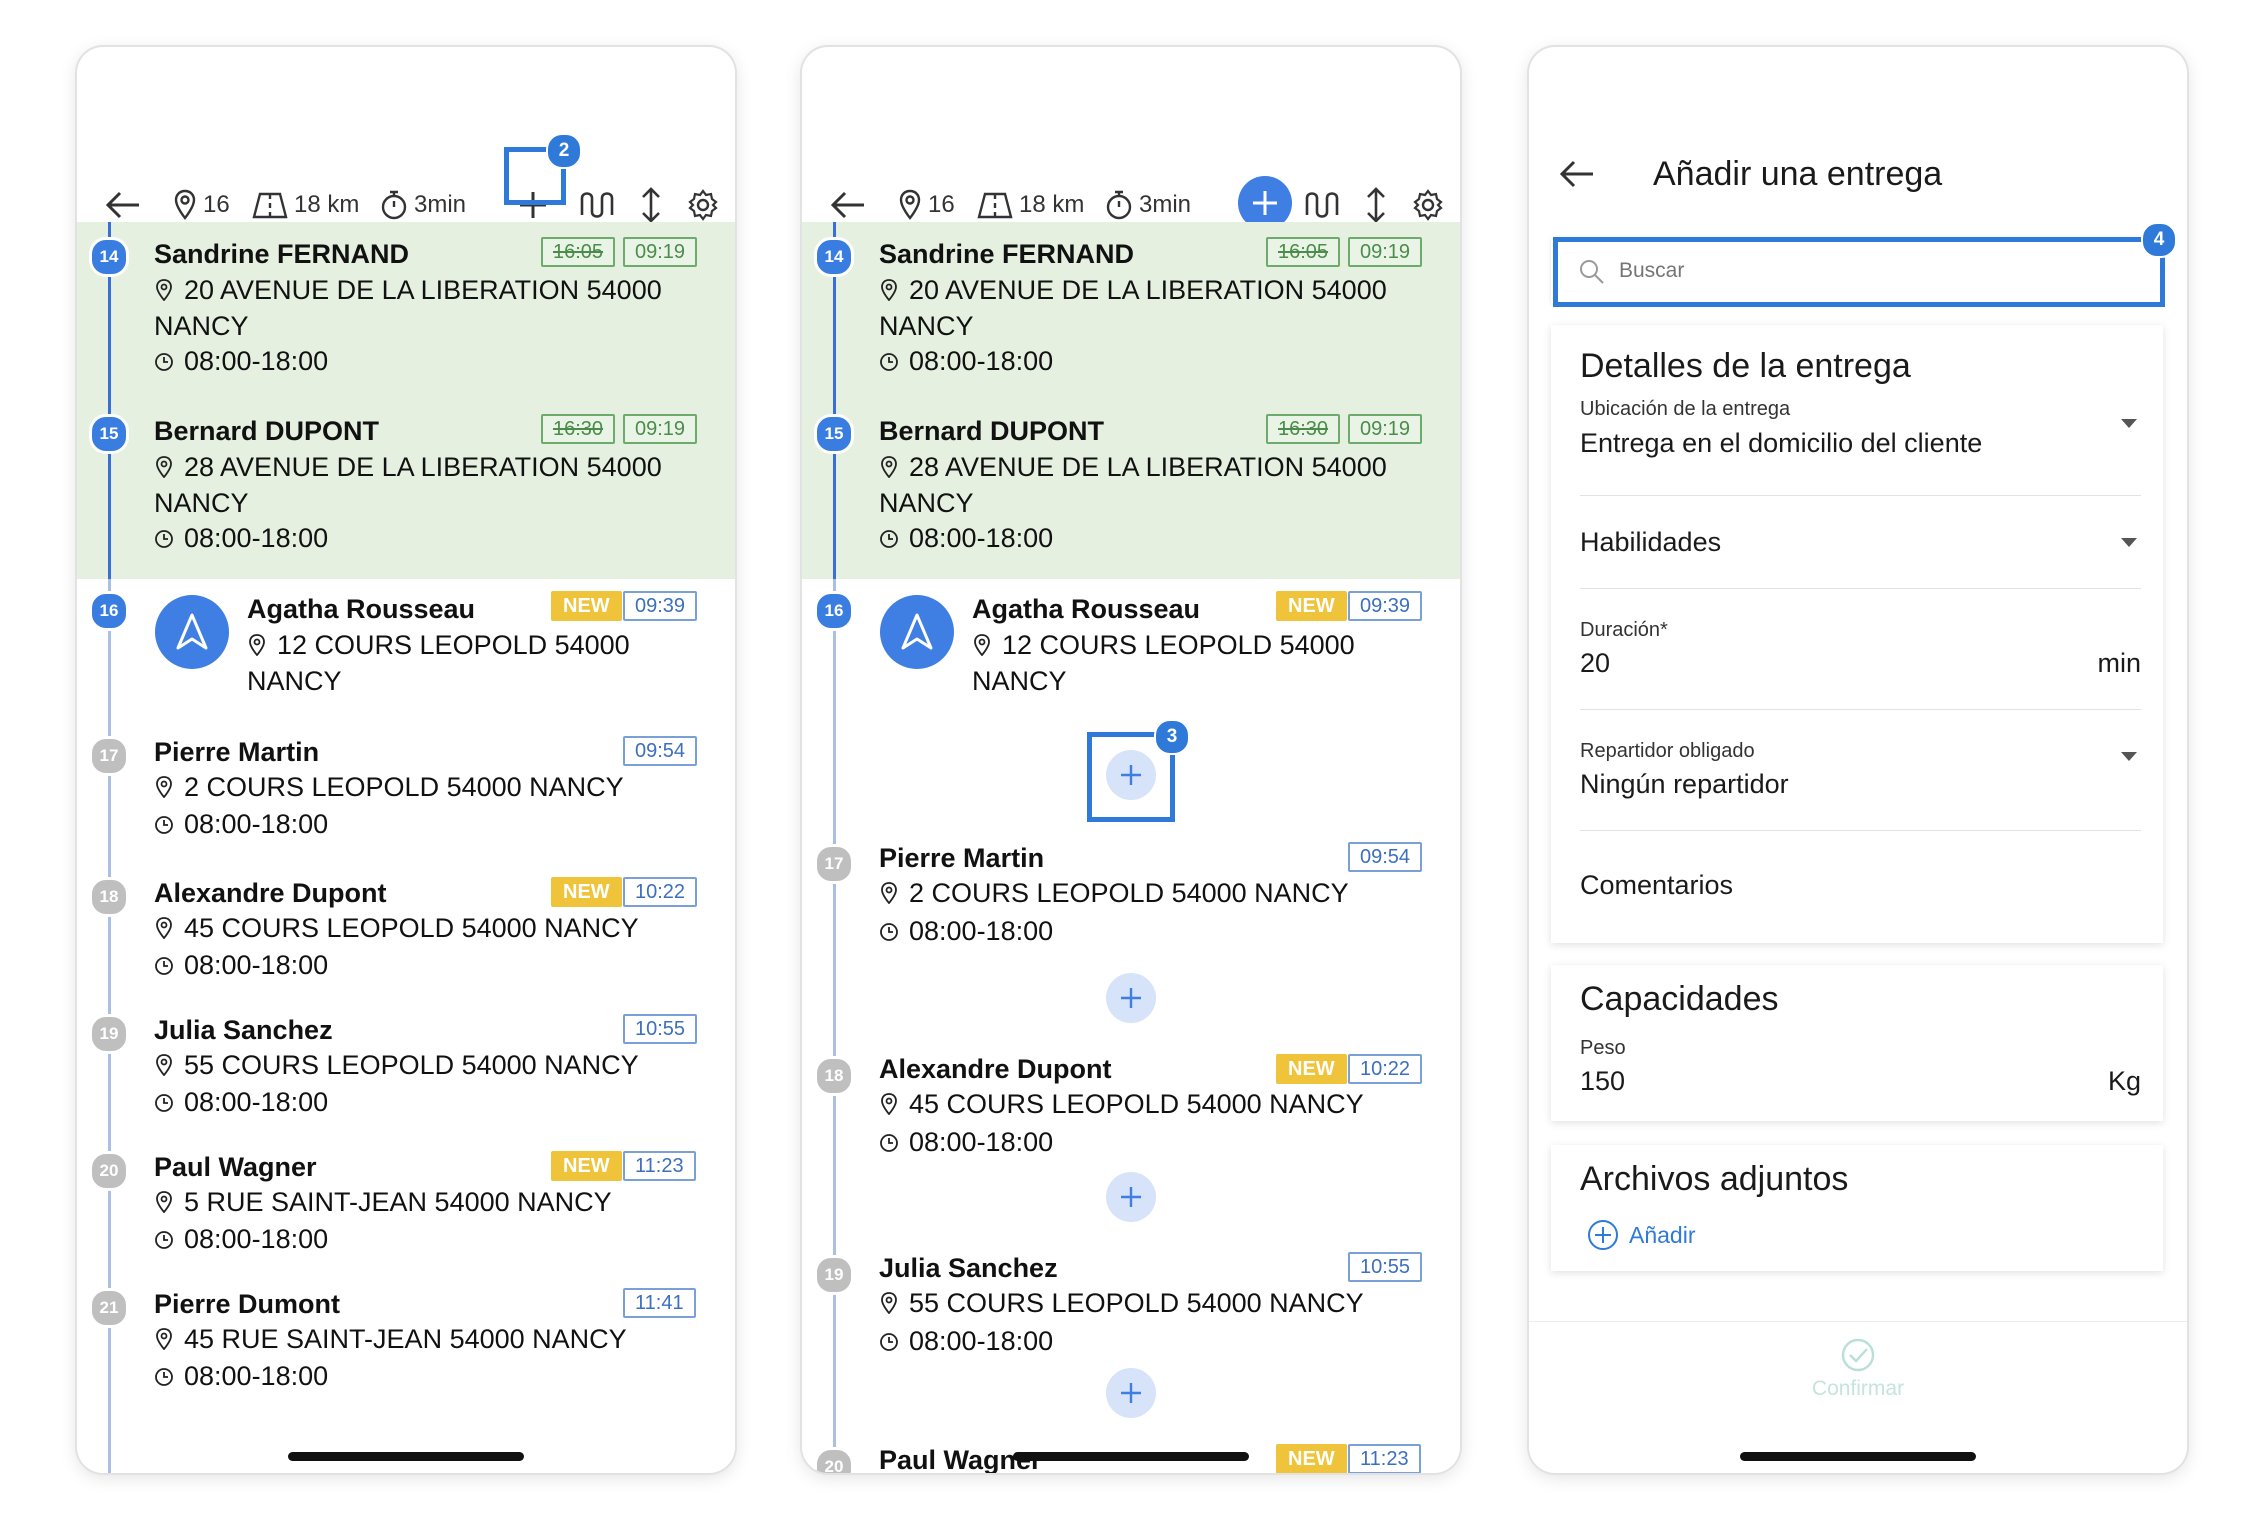  I want to click on driver-value: Ningún repartidor, so click(1684, 784).